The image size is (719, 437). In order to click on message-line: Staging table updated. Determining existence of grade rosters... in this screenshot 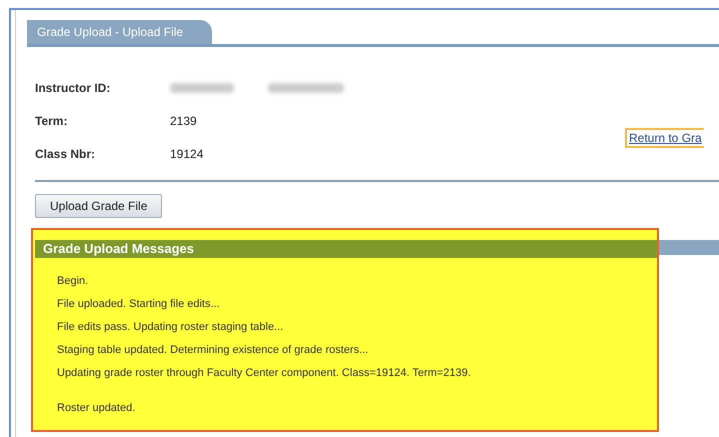, I will do `click(213, 350)`.